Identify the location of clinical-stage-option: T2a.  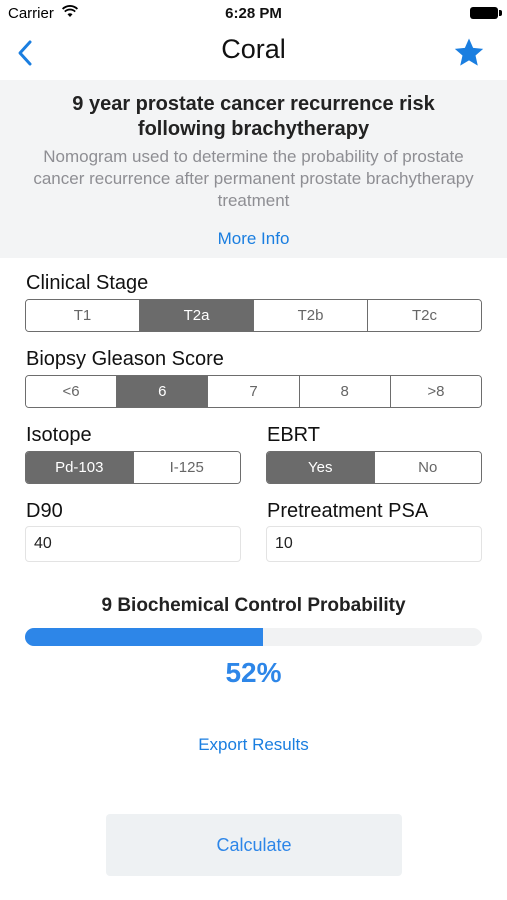
(196, 315).